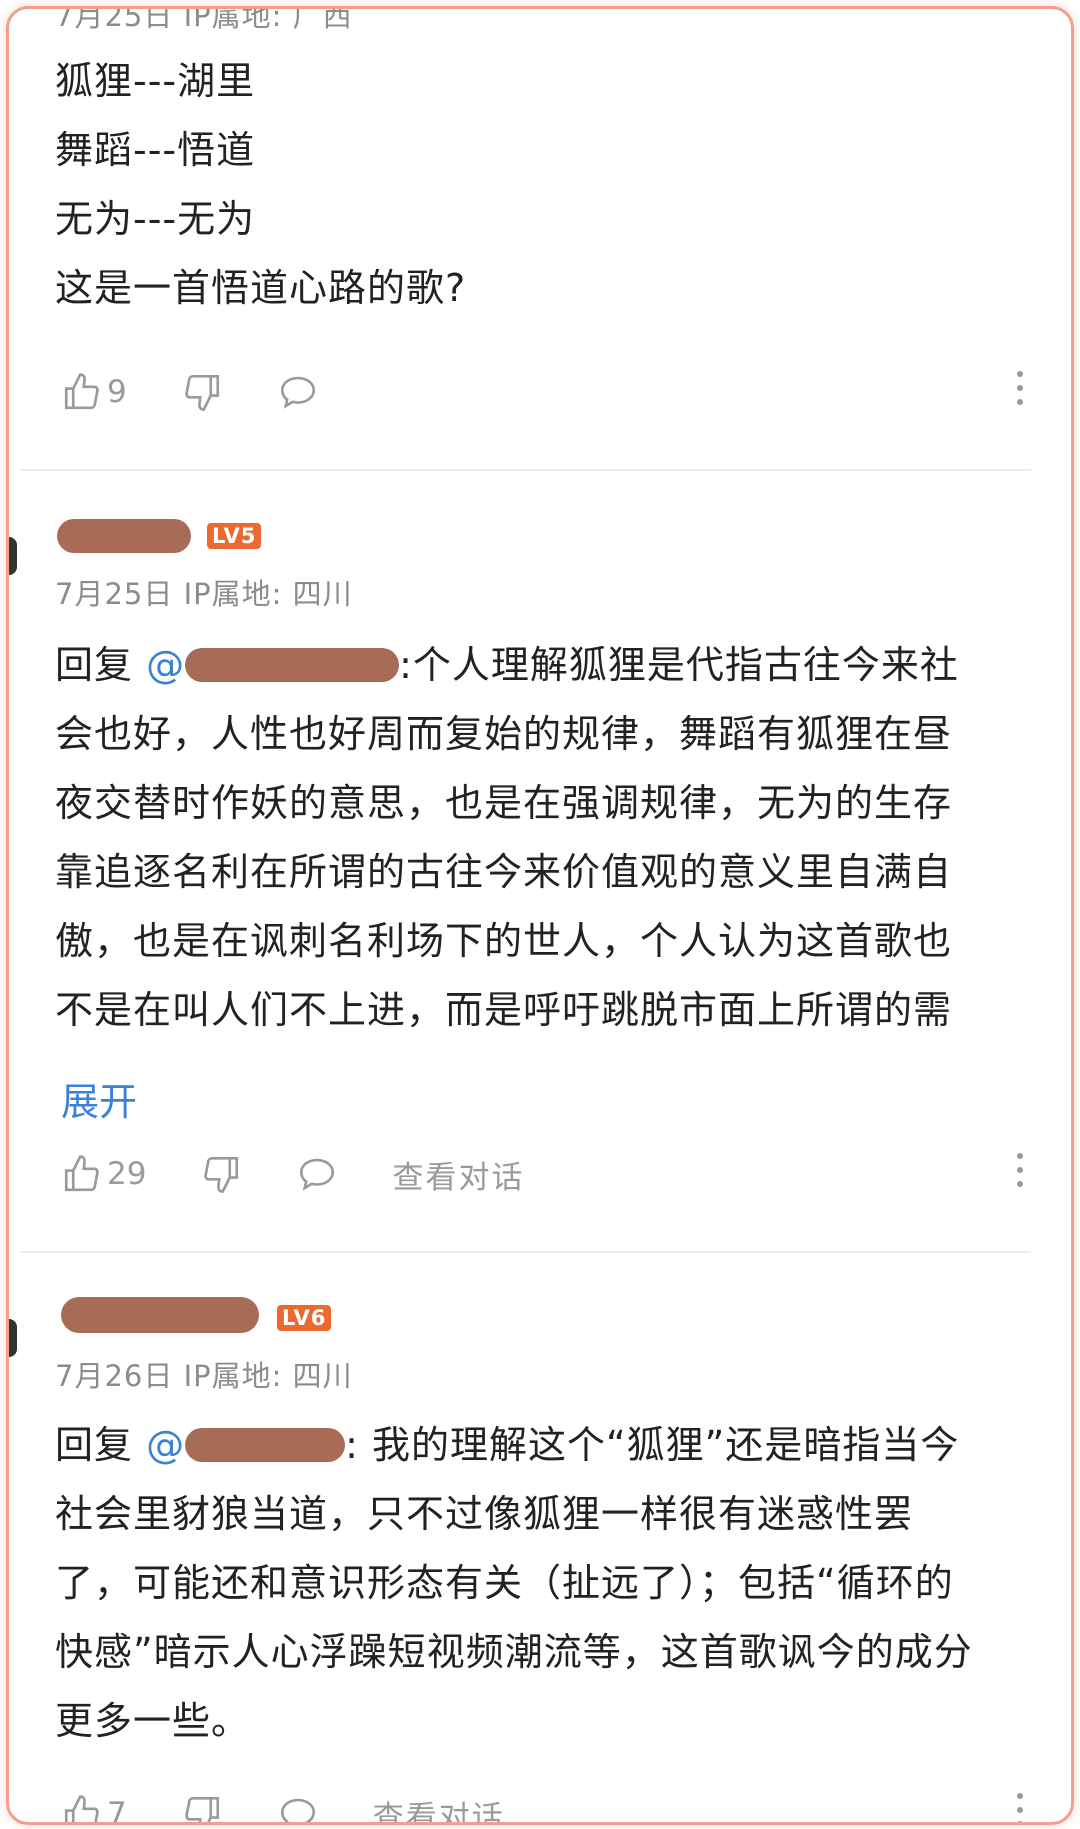  What do you see at coordinates (260, 185) in the screenshot?
I see `comment-text: 狐狸---湖里 舞蹈---悟道 无为---无为 这是一首悟道心路的歌?` at bounding box center [260, 185].